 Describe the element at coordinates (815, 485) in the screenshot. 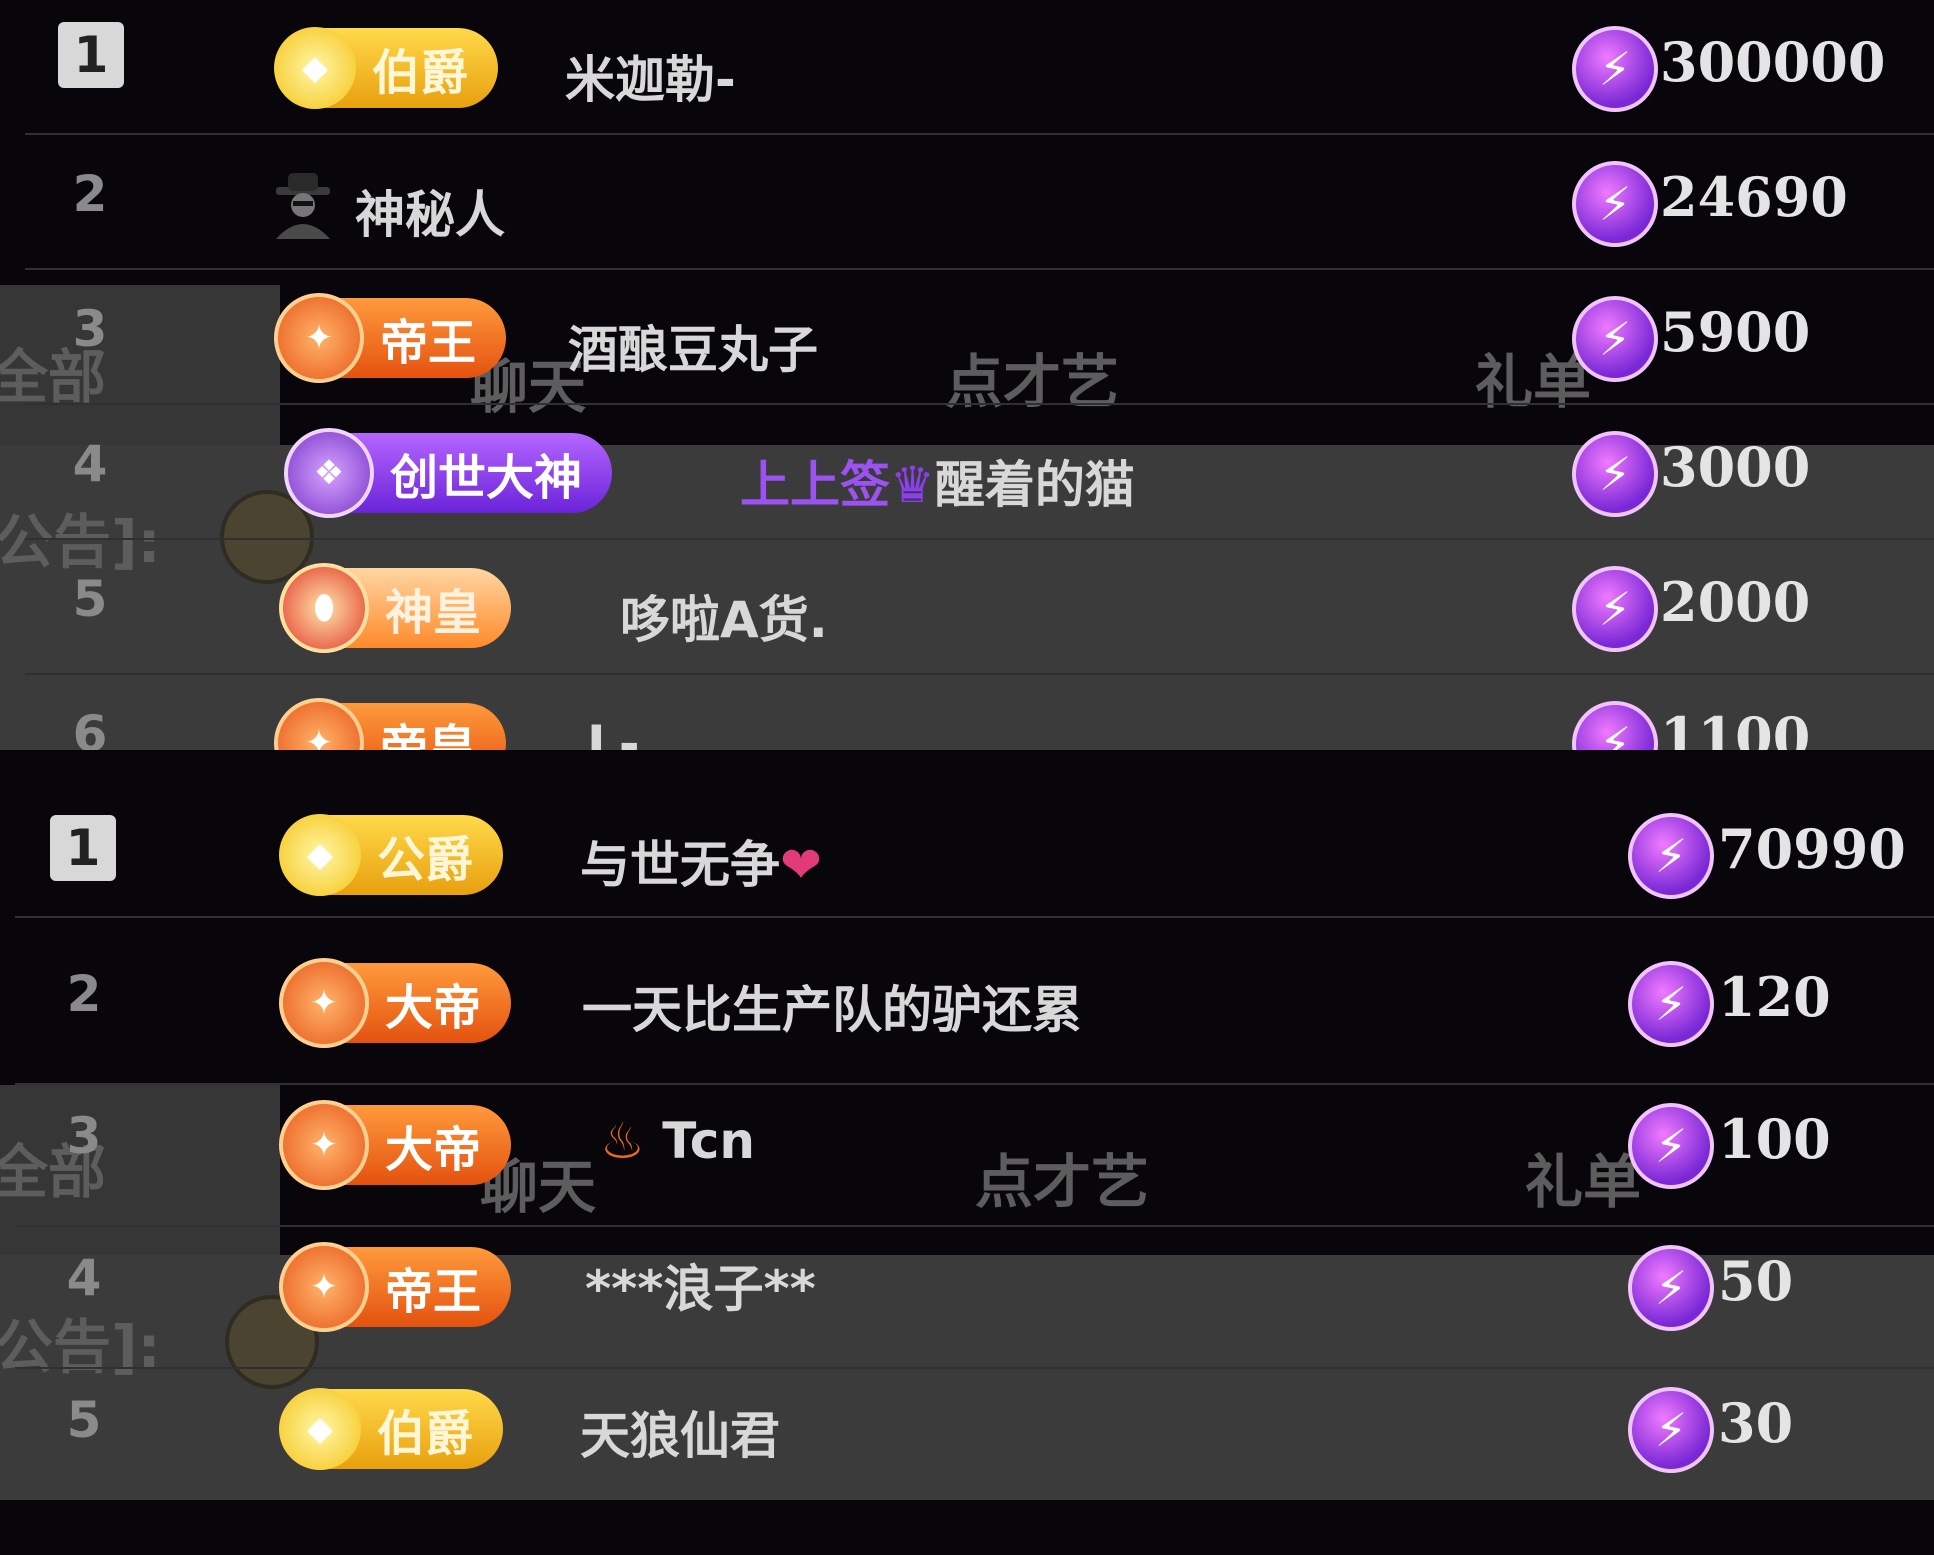

I see `title-tag: 上上签` at that location.